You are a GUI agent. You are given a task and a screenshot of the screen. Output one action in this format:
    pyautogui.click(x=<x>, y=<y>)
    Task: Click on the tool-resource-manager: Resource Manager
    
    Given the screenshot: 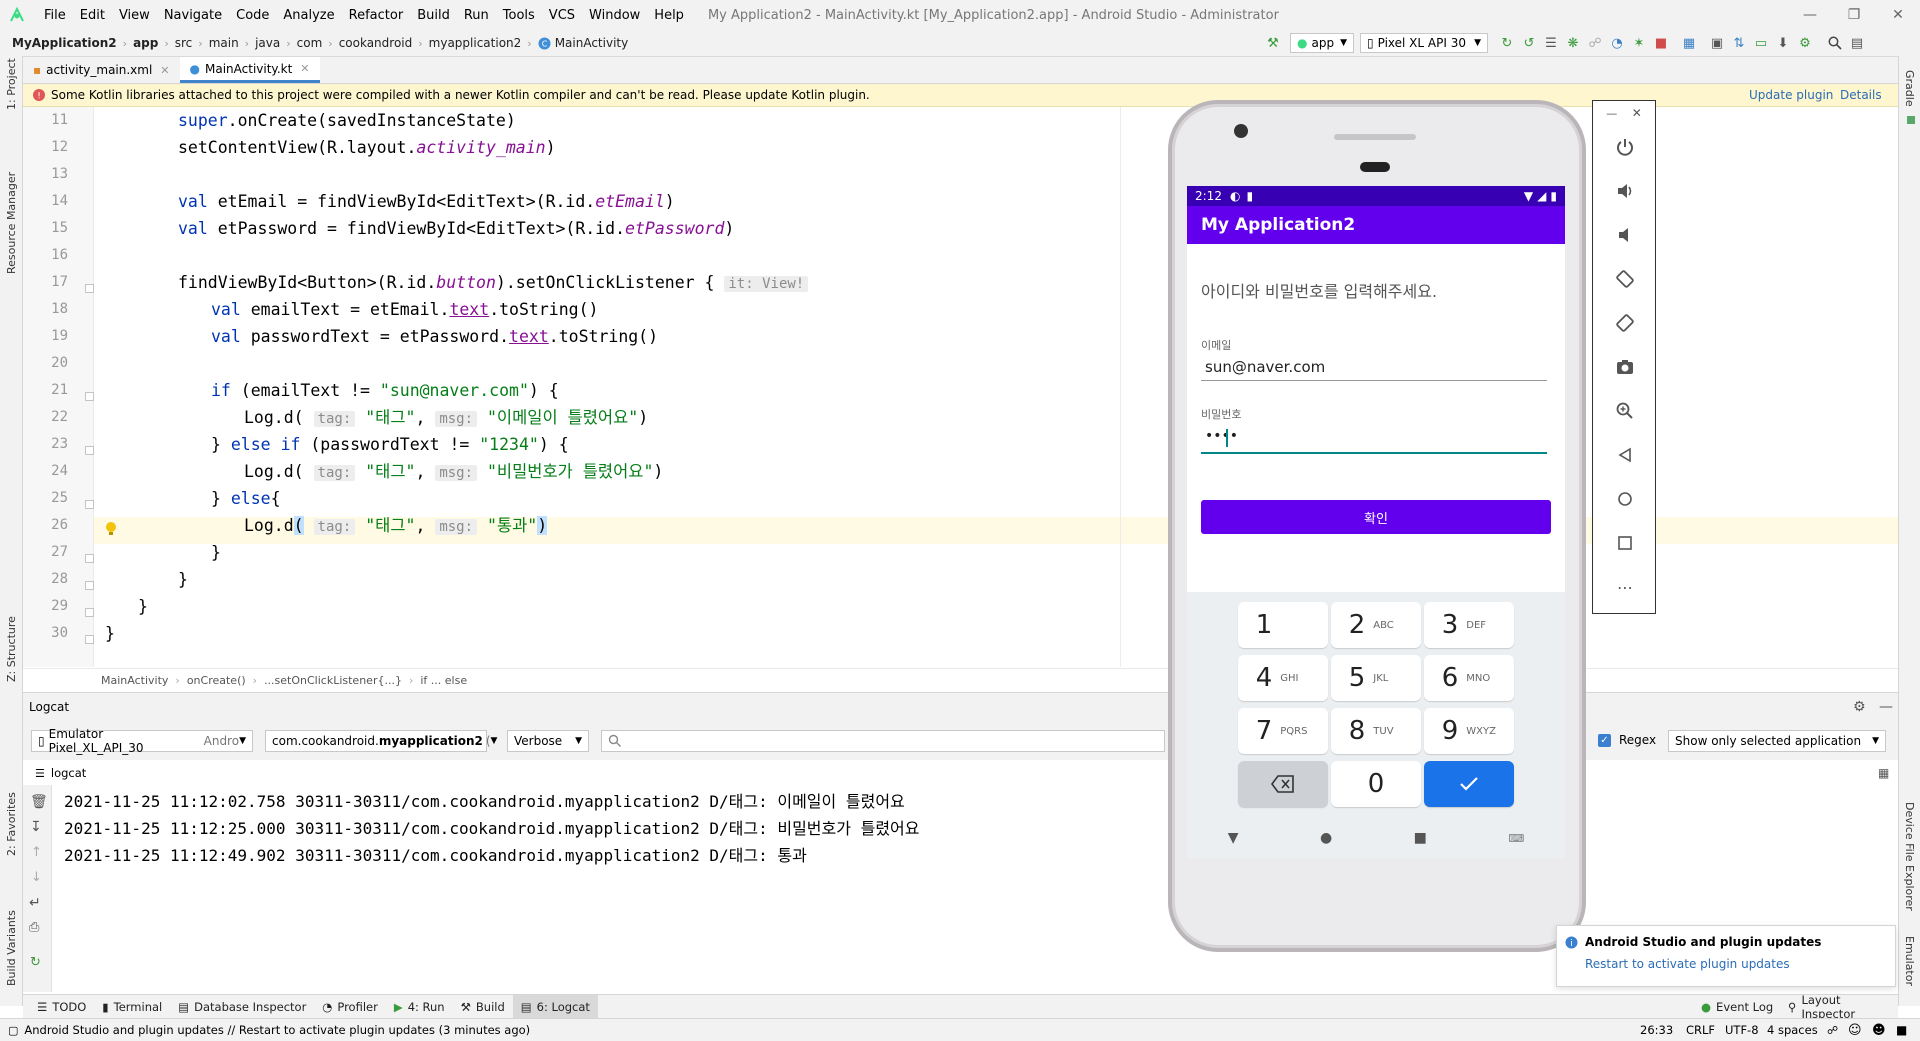 What is the action you would take?
    pyautogui.click(x=11, y=223)
    